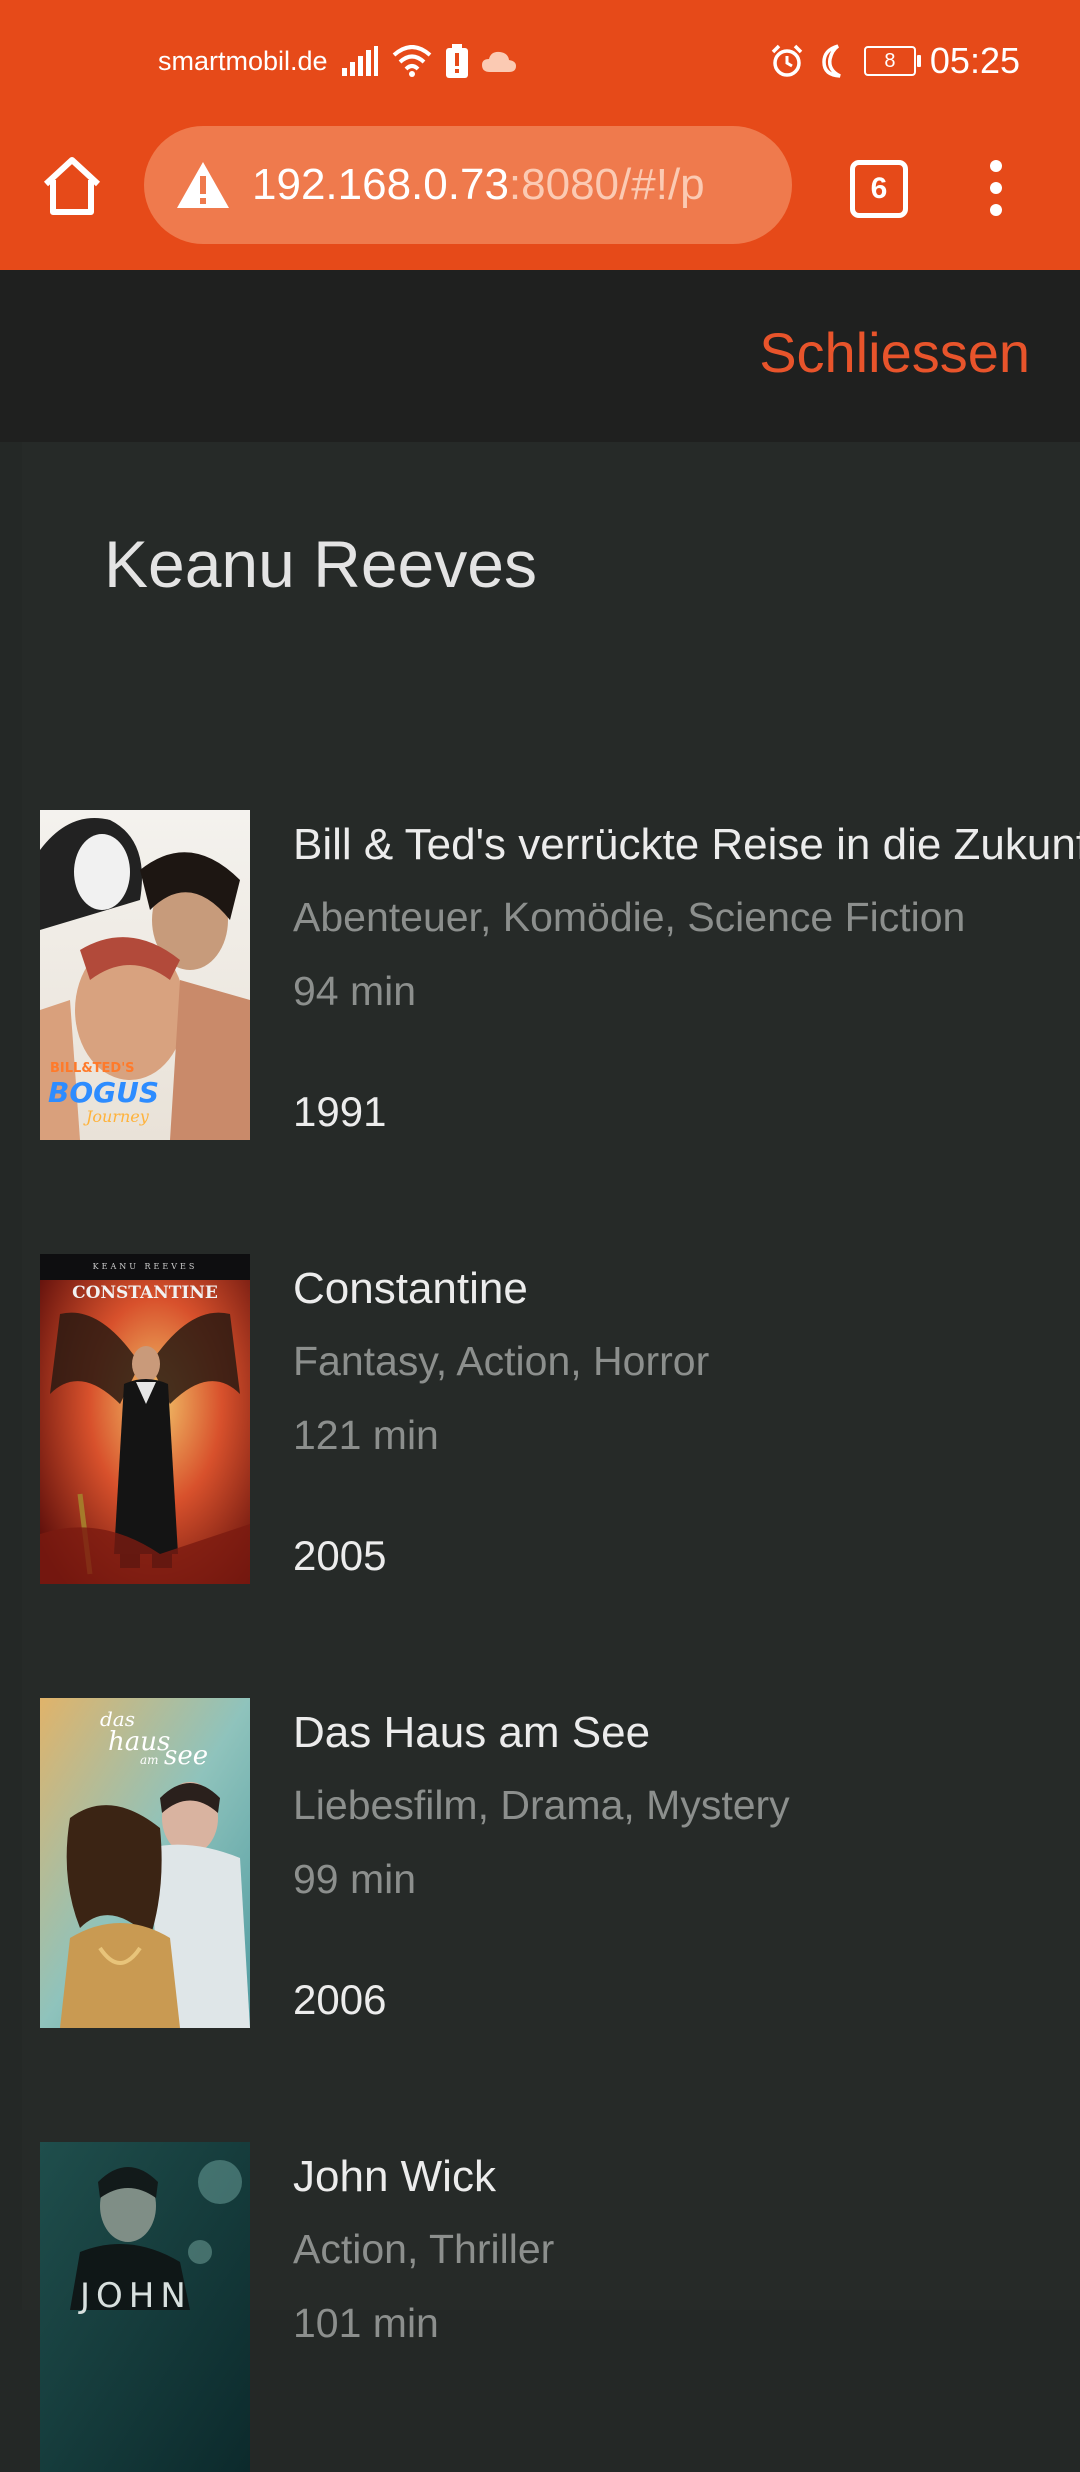 The width and height of the screenshot is (1080, 2472). I want to click on movie-poster: KEANU REEVES CONSTANTINE, so click(145, 1419).